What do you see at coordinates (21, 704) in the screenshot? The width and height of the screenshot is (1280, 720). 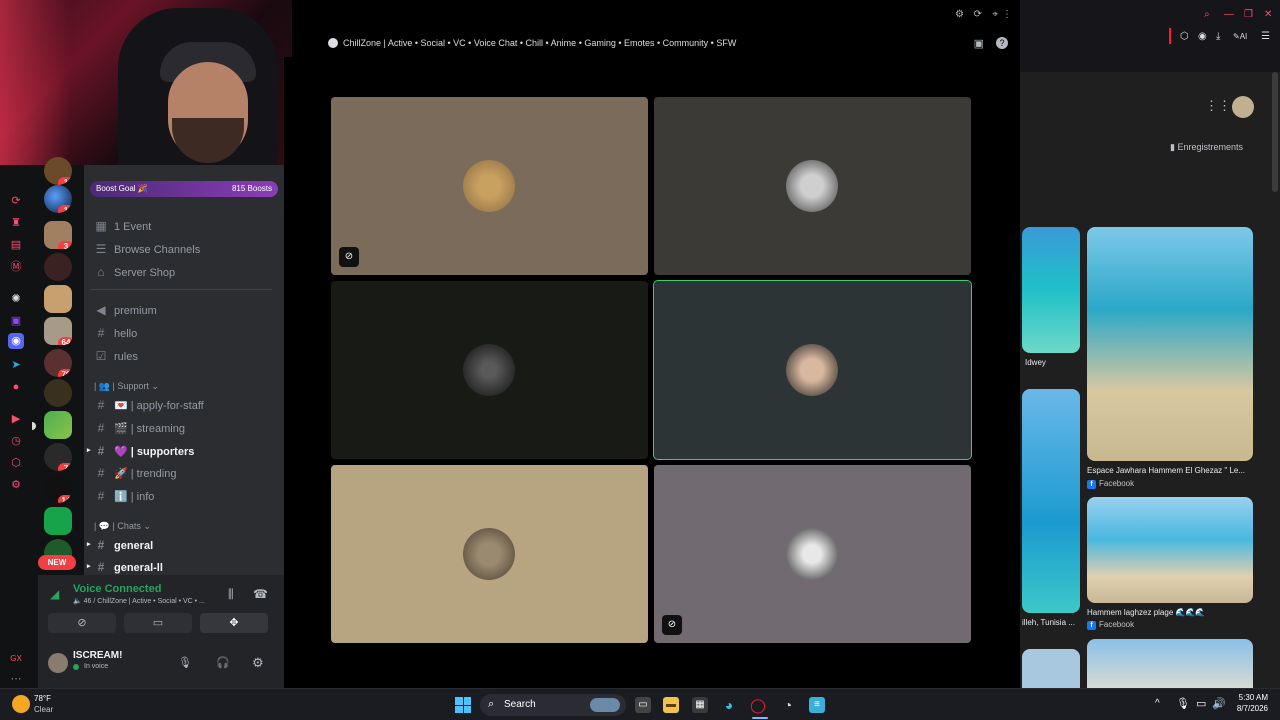 I see `weather-icon` at bounding box center [21, 704].